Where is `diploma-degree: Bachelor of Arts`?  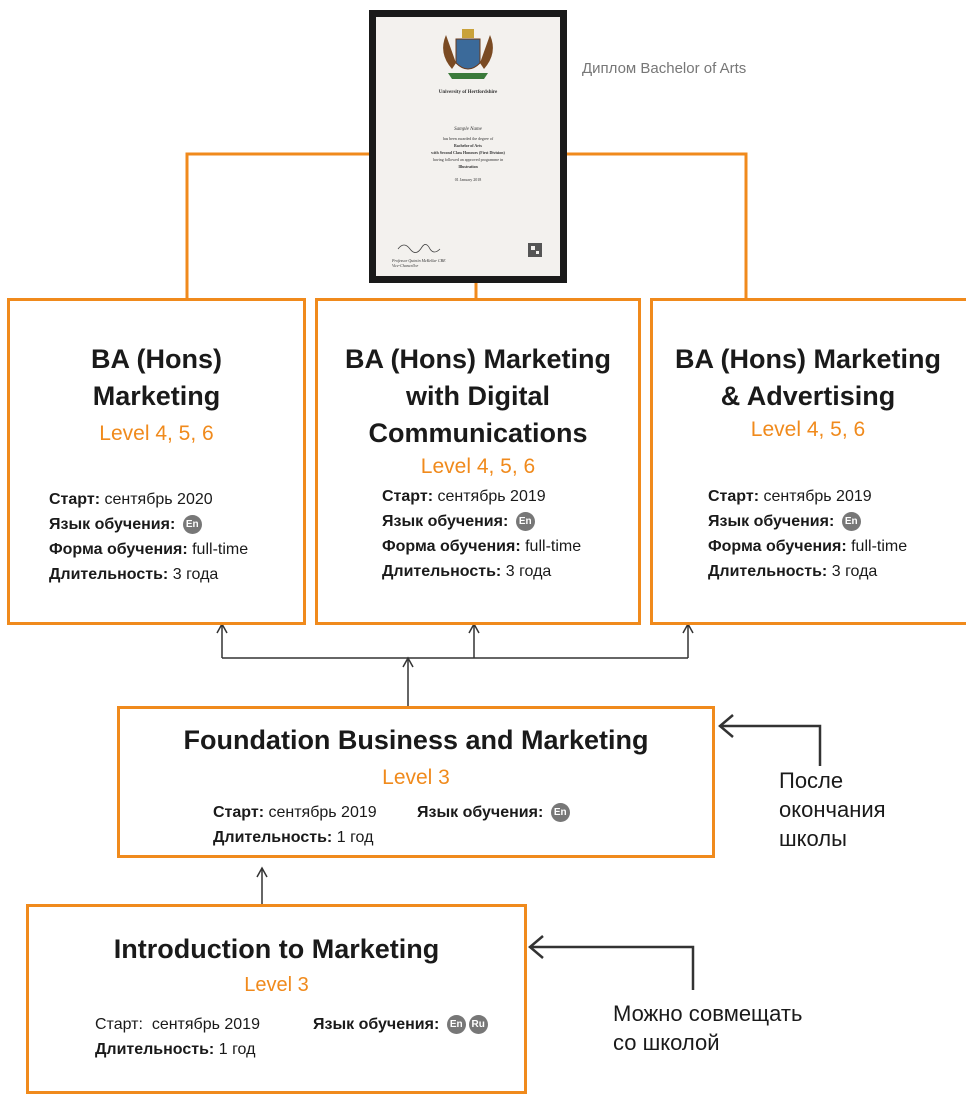 diploma-degree: Bachelor of Arts is located at coordinates (468, 145).